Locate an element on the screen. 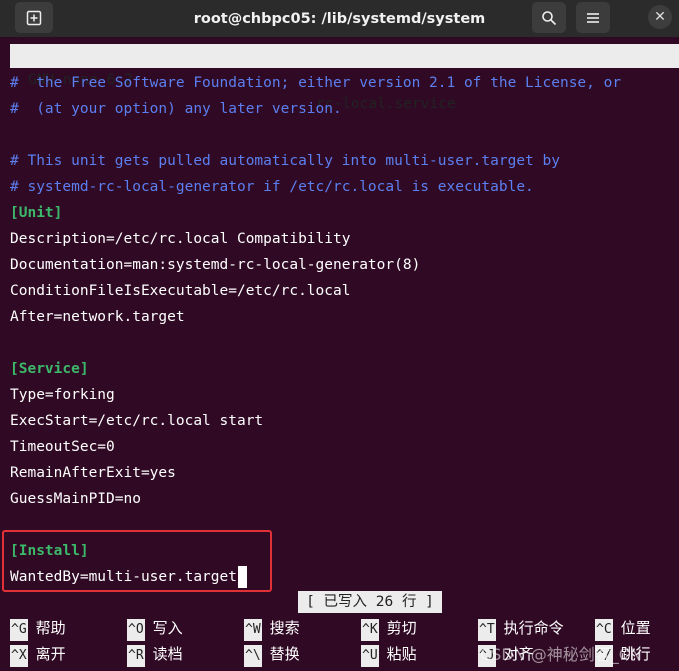  editor-line-text: GuessMainPID=no is located at coordinates (75, 499).